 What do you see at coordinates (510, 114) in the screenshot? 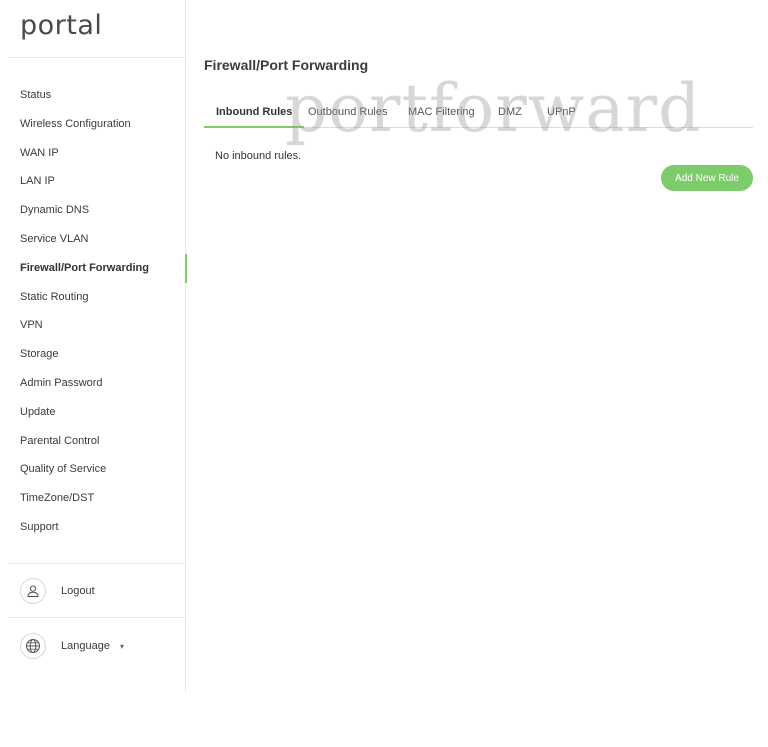
I see `tab-dmz: DMZ` at bounding box center [510, 114].